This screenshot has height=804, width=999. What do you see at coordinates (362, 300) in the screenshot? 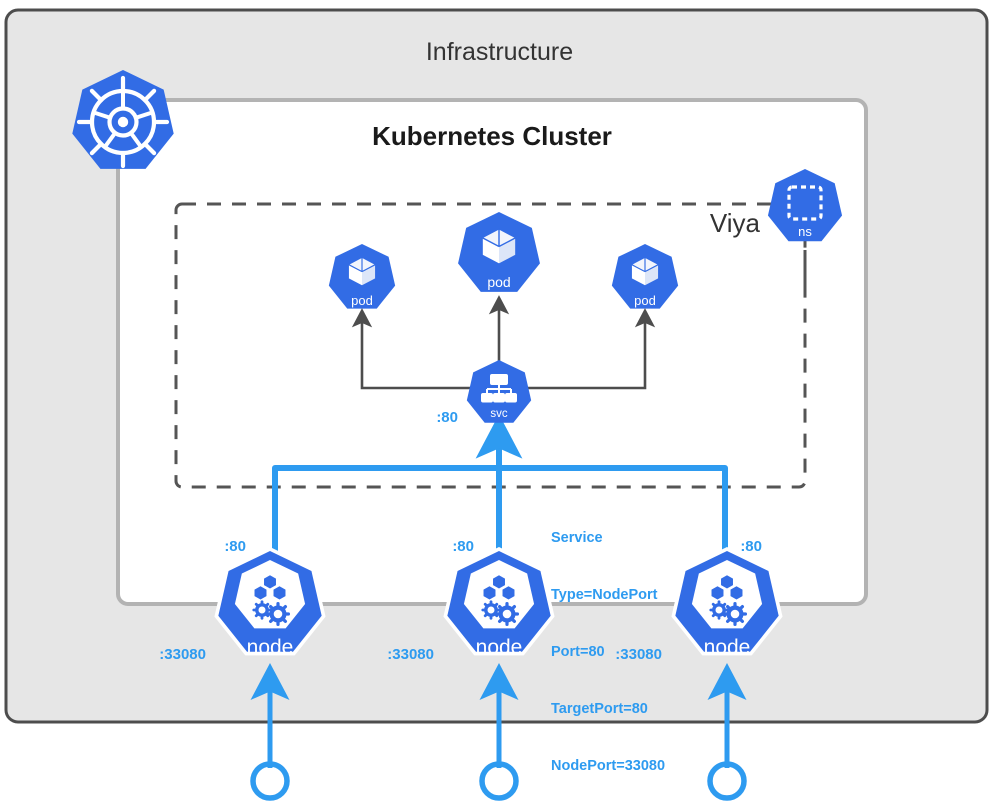
I see `pod-icon-label-1: pod` at bounding box center [362, 300].